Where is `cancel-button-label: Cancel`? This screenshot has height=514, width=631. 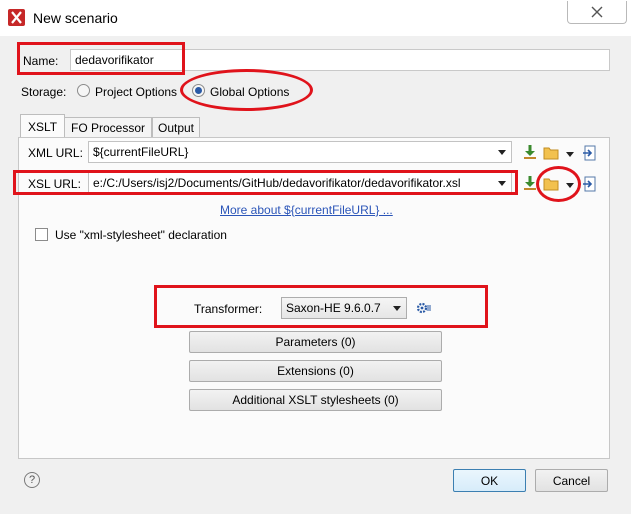 cancel-button-label: Cancel is located at coordinates (571, 480).